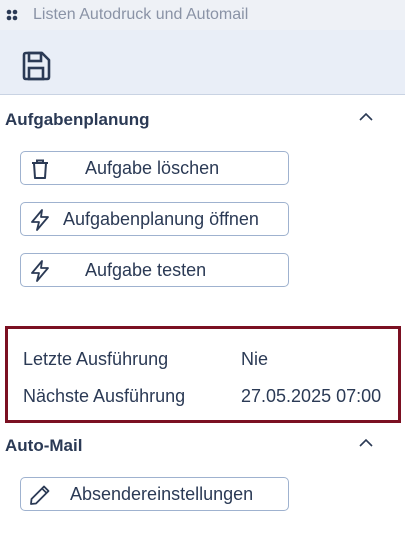 Image resolution: width=405 pixels, height=548 pixels. I want to click on floppy-disk-icon, so click(36, 66).